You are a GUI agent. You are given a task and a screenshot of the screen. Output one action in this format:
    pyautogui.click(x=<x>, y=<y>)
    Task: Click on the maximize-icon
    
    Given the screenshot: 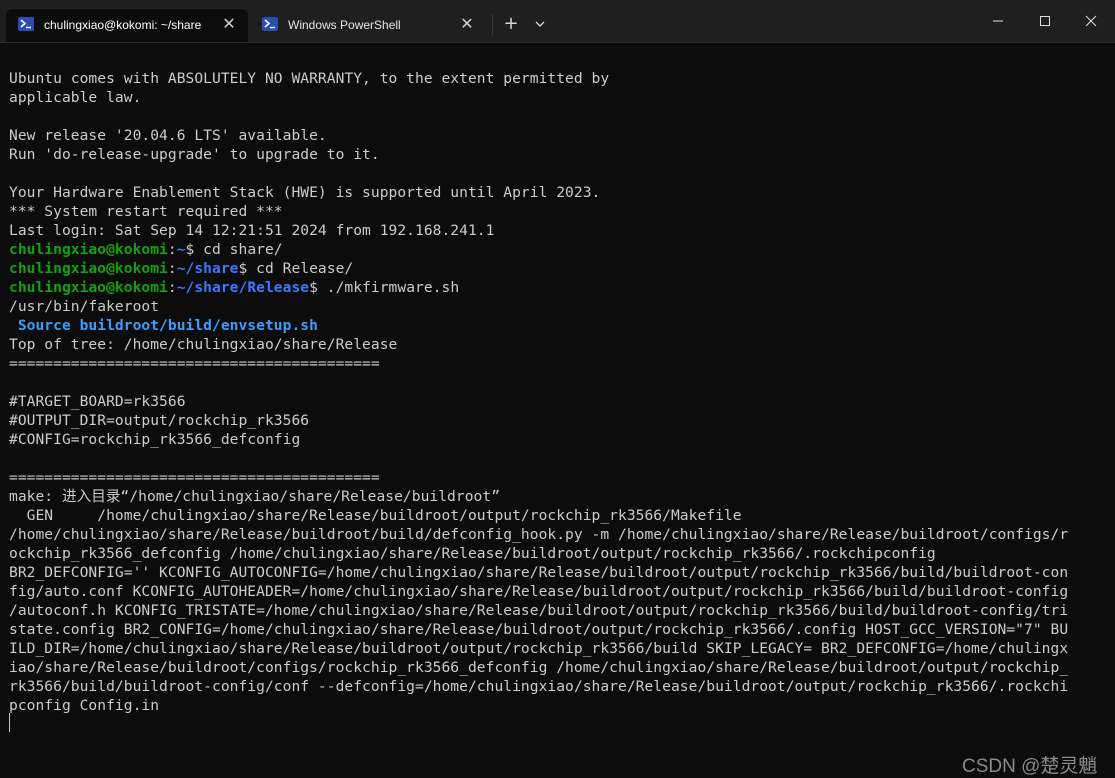 What is the action you would take?
    pyautogui.click(x=1045, y=21)
    